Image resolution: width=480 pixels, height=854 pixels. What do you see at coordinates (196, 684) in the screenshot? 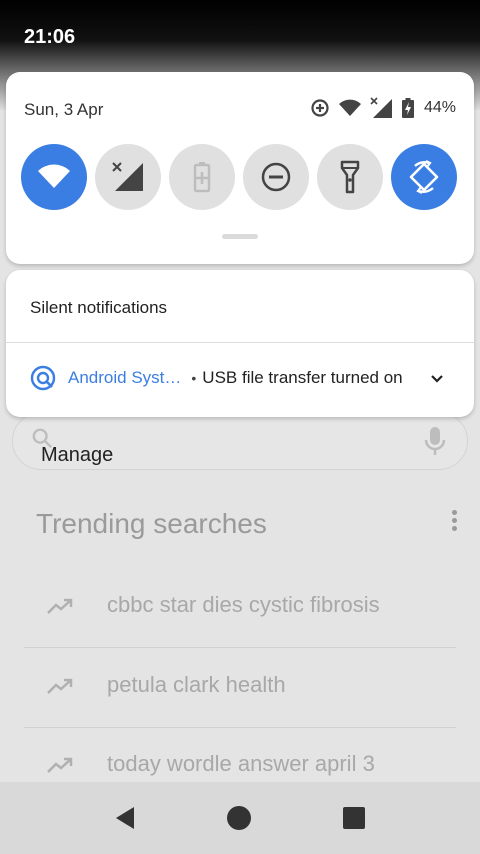
I see `trend-text: petula clark health` at bounding box center [196, 684].